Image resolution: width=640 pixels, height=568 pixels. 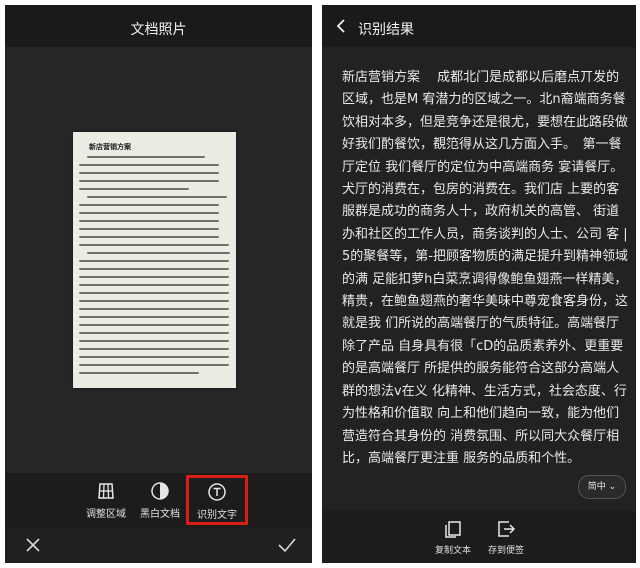 I want to click on adjust-area-button: 调整区域, so click(x=106, y=500).